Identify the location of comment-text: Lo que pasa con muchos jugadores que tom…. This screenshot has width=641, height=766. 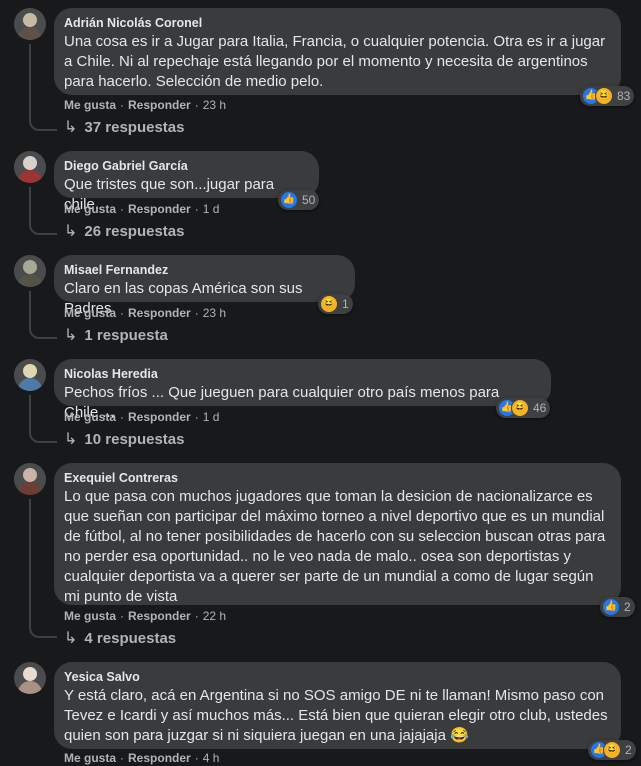
(335, 546).